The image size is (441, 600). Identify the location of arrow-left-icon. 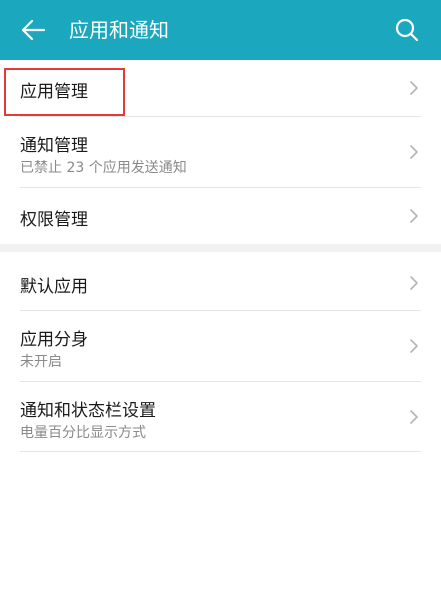
(33, 30).